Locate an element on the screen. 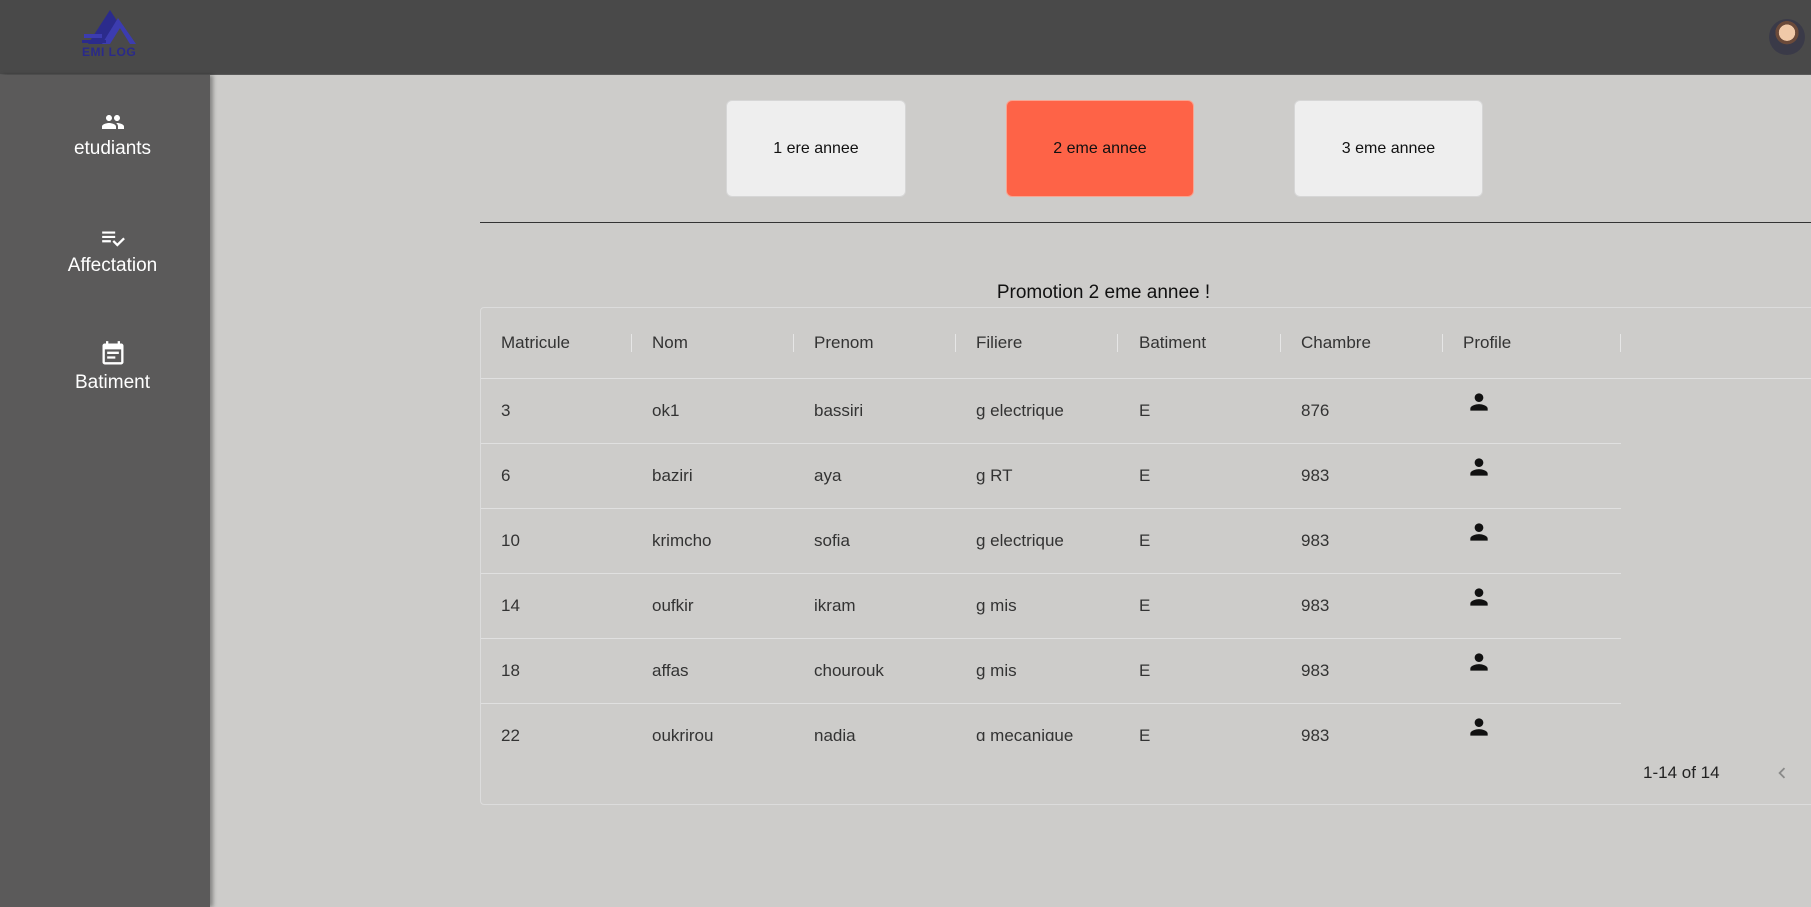 This screenshot has height=907, width=1811. cell-nom: baziri is located at coordinates (672, 475).